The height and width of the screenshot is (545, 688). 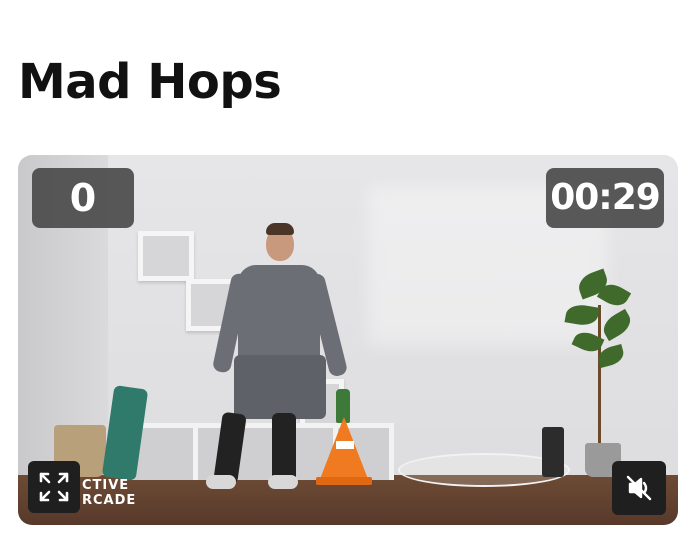 What do you see at coordinates (284, 448) in the screenshot?
I see `video-person-leg-right` at bounding box center [284, 448].